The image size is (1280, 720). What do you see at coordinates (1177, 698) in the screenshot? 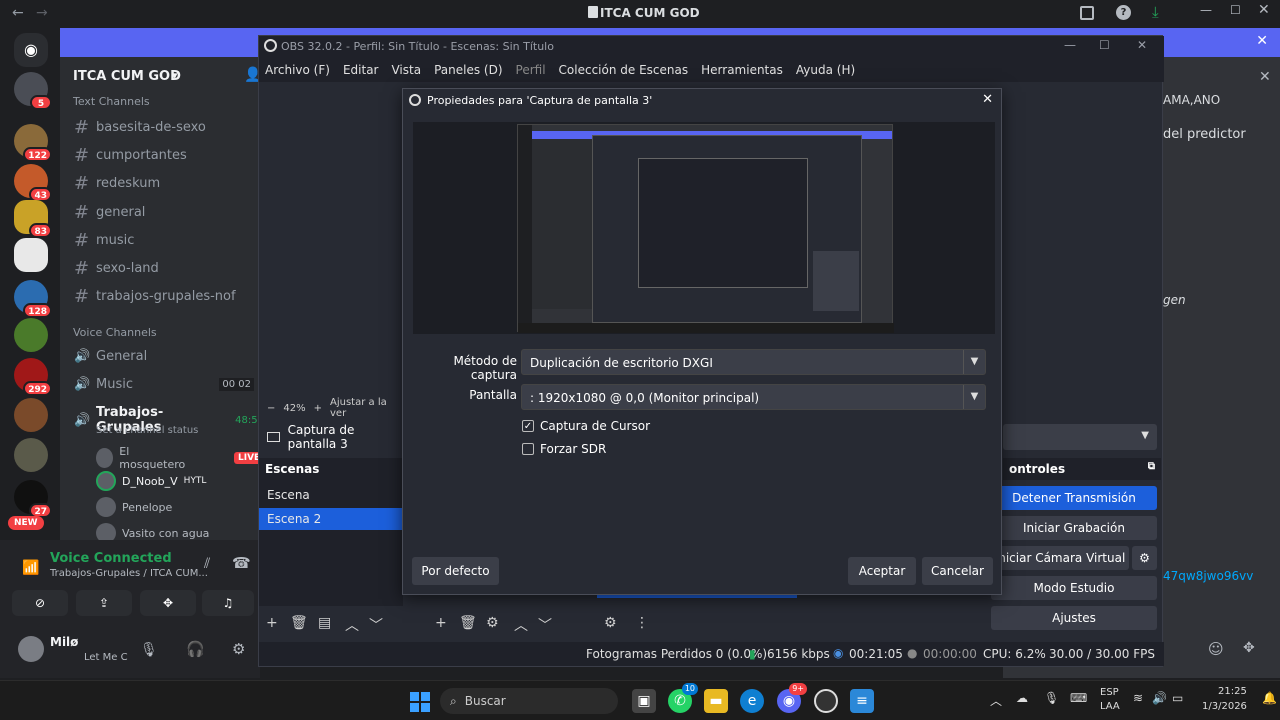
I see `battery-icon: ▭` at bounding box center [1177, 698].